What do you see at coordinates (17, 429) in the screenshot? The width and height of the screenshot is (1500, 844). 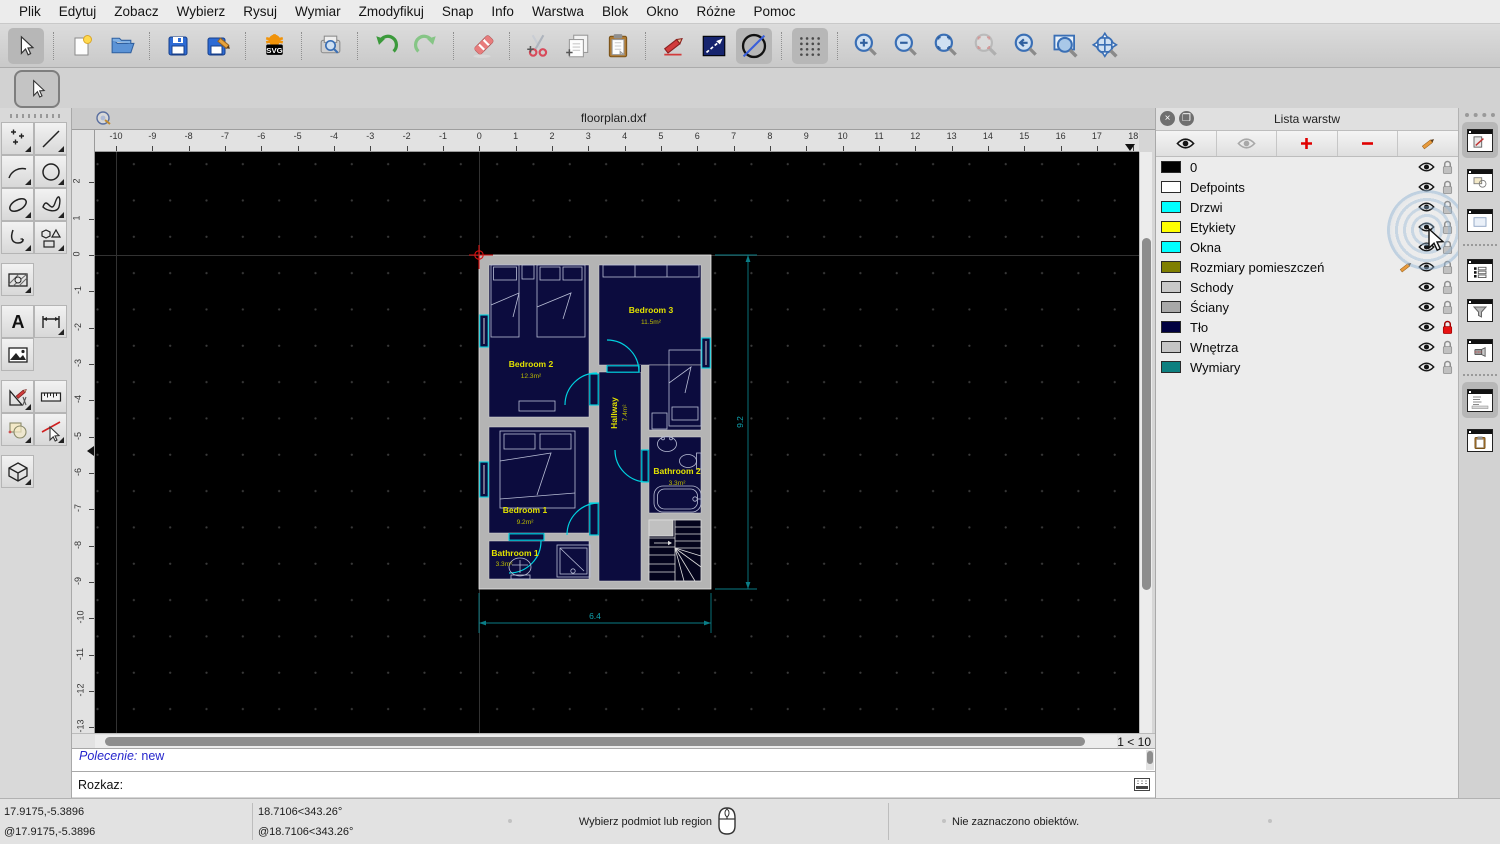 I see `modify-tool` at bounding box center [17, 429].